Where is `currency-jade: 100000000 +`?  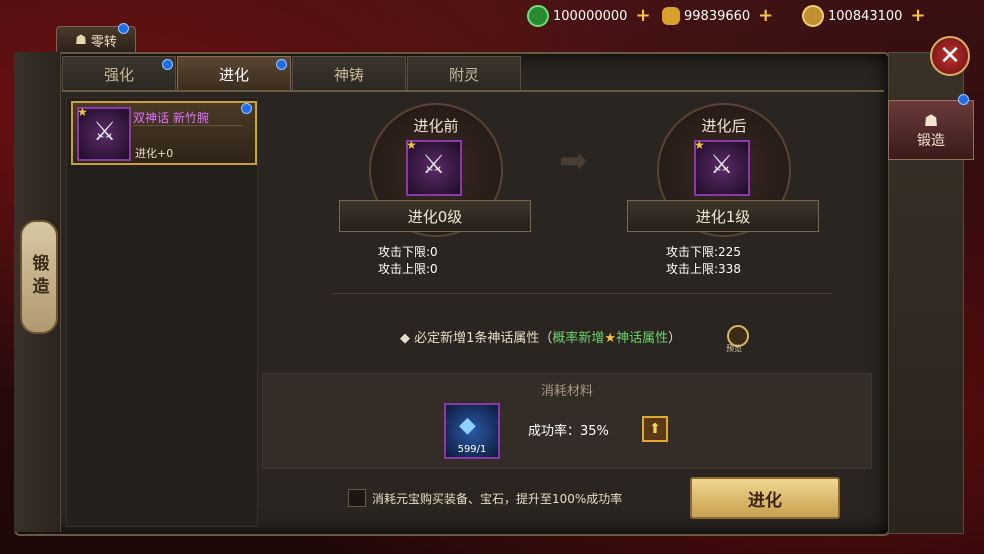
currency-jade: 100000000 + is located at coordinates (589, 16).